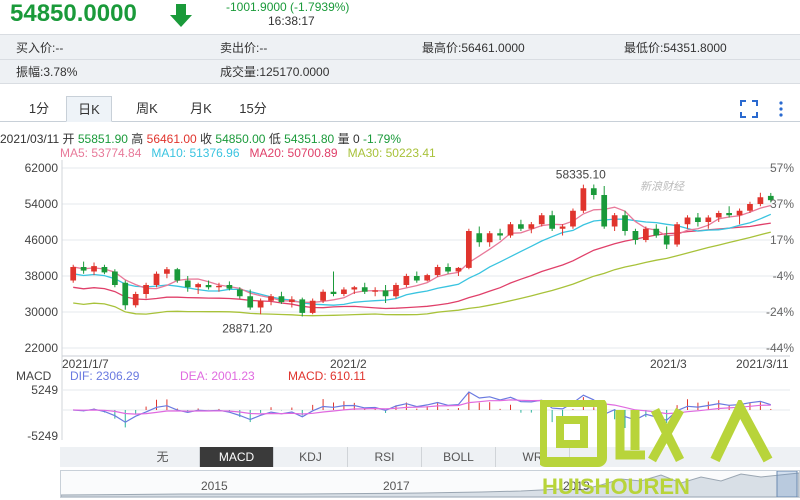 The width and height of the screenshot is (800, 500). Describe the element at coordinates (42, 168) in the screenshot. I see `y-tick-label: 62000` at that location.